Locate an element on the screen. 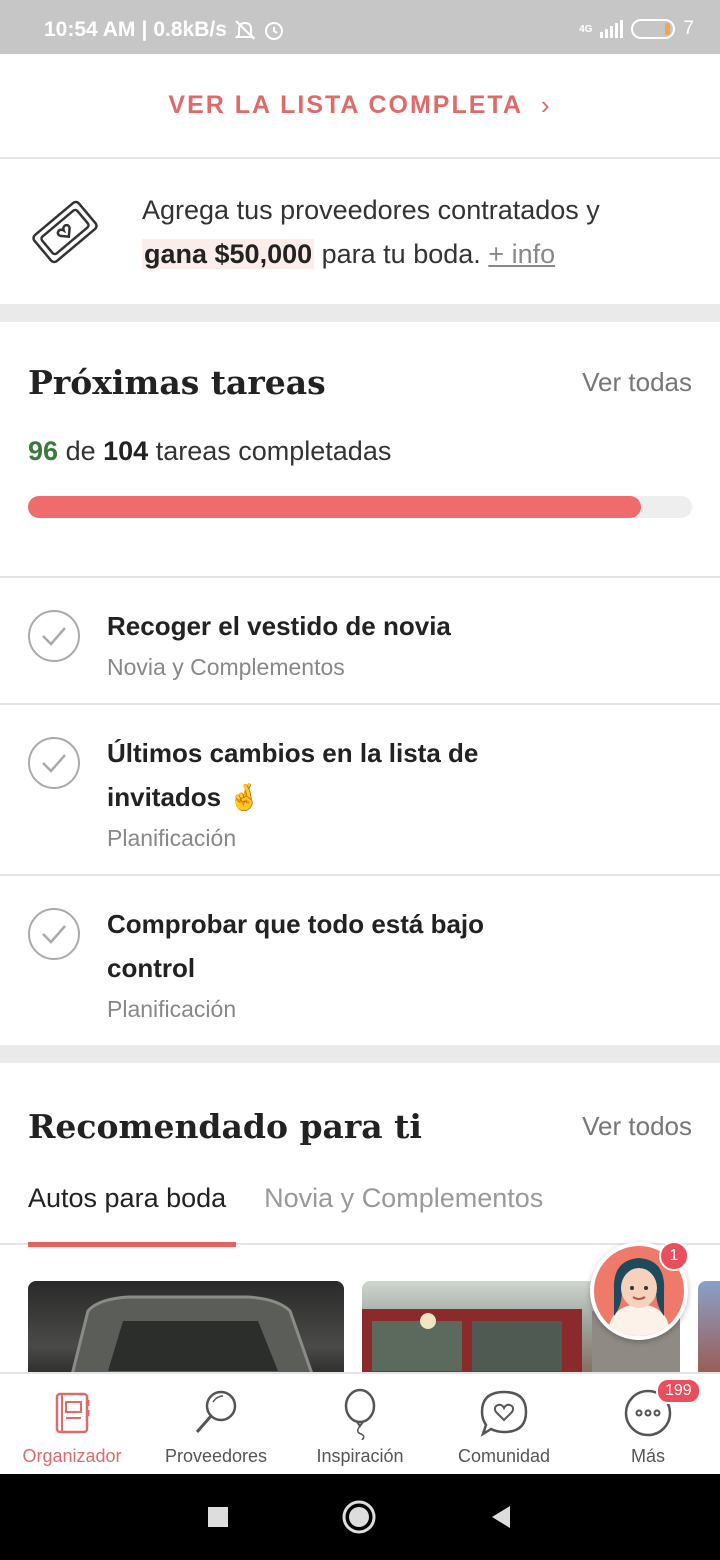 Image resolution: width=720 pixels, height=1560 pixels. tasks-header: Próximas tareas Ver todas is located at coordinates (360, 379).